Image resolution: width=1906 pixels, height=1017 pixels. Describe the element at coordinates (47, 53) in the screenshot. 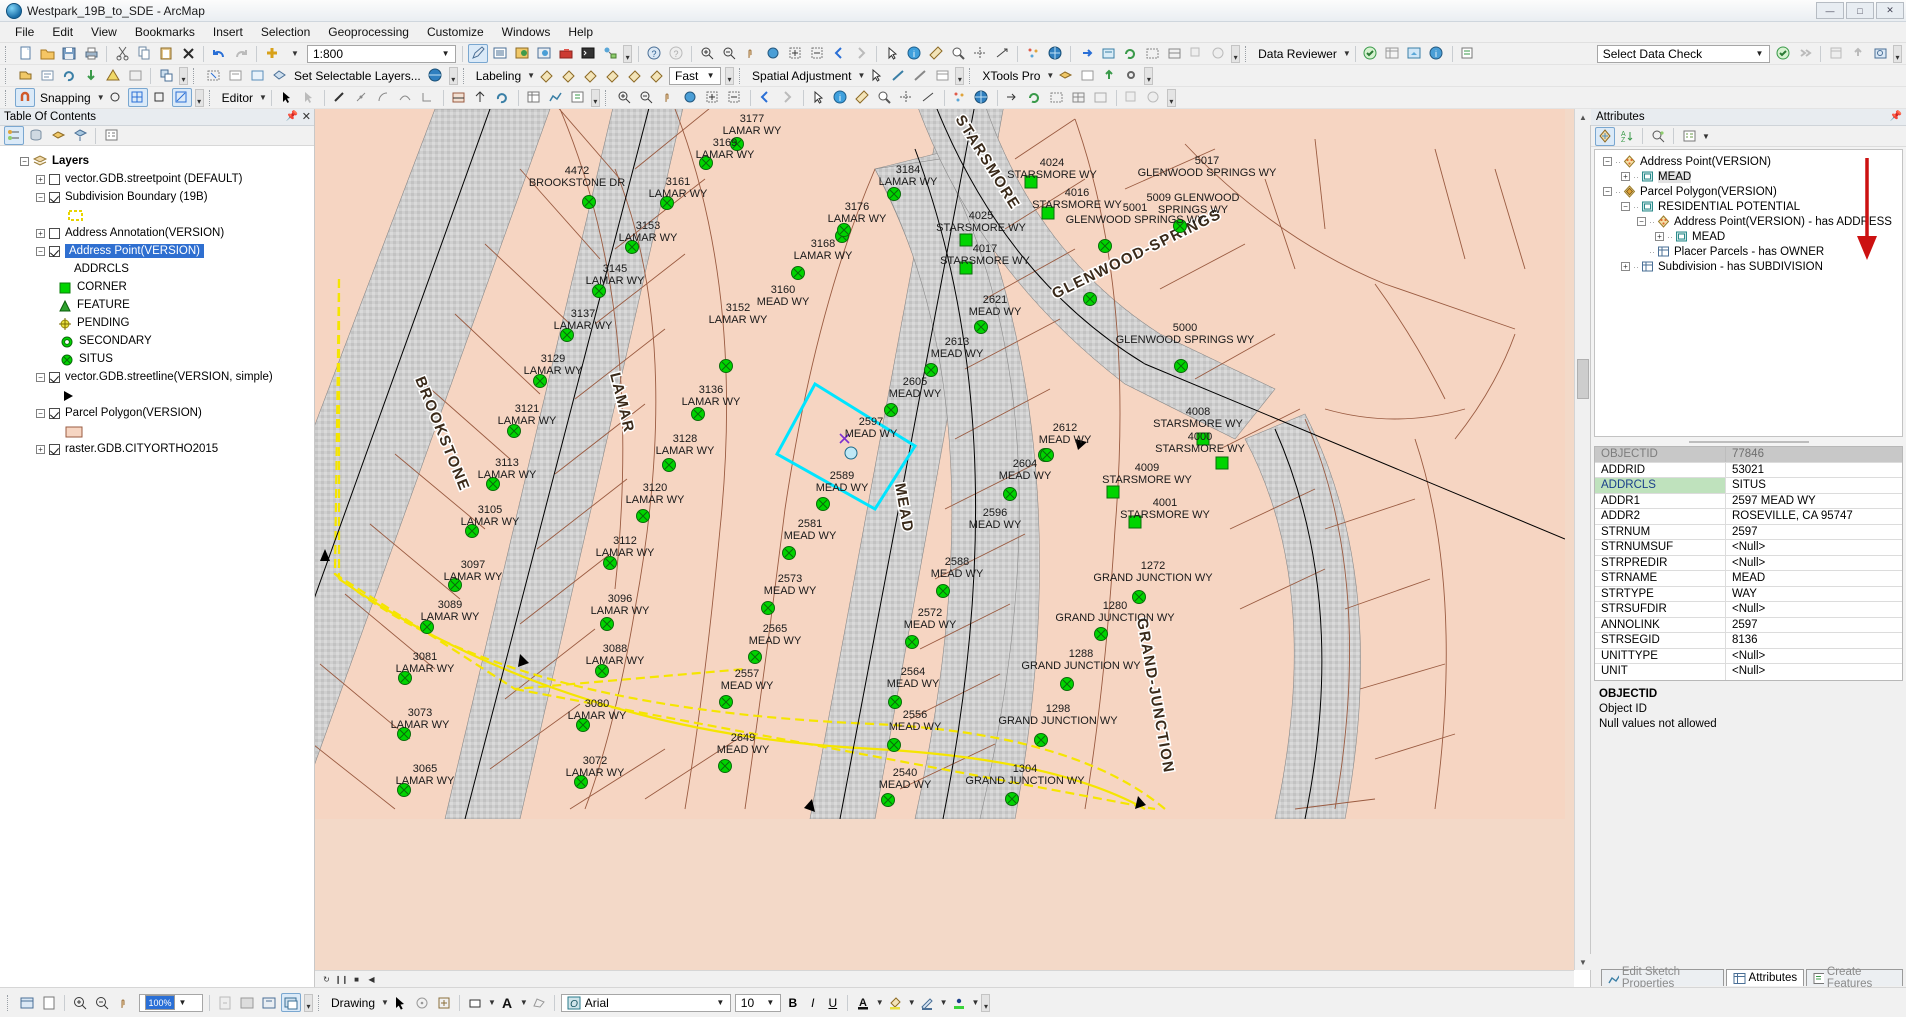

I see `open-icon` at that location.